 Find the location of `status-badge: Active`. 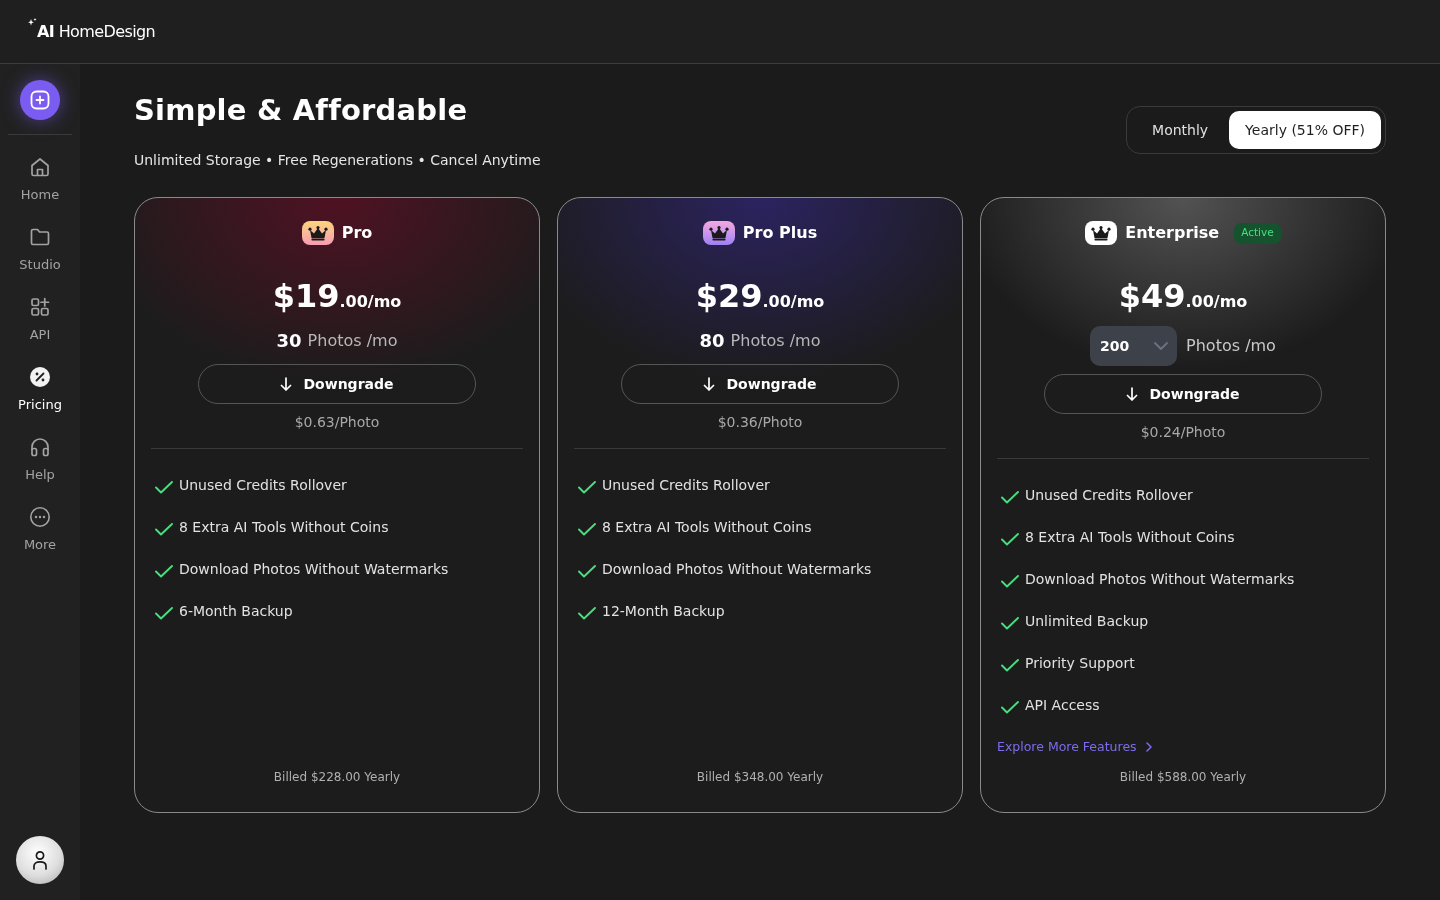

status-badge: Active is located at coordinates (1257, 233).